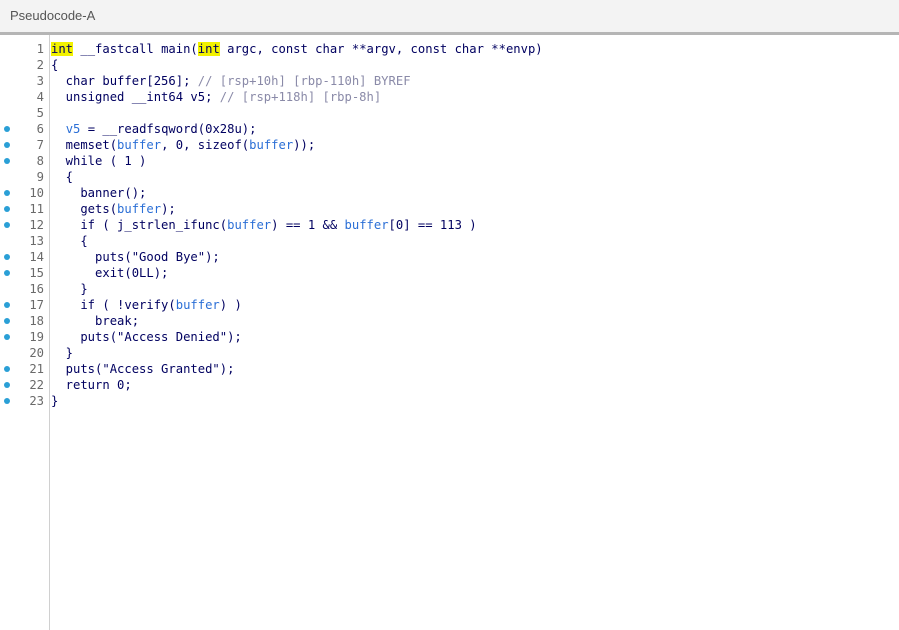  Describe the element at coordinates (40, 177) in the screenshot. I see `line-number: 9` at that location.